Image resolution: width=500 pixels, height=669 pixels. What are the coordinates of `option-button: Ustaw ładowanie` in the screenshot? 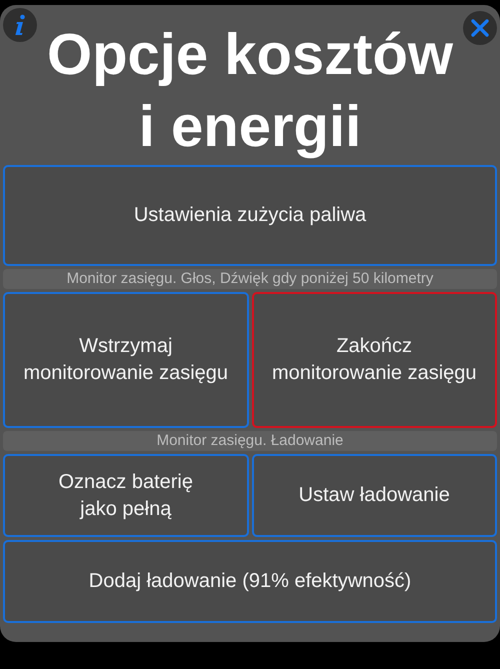 It's located at (374, 495).